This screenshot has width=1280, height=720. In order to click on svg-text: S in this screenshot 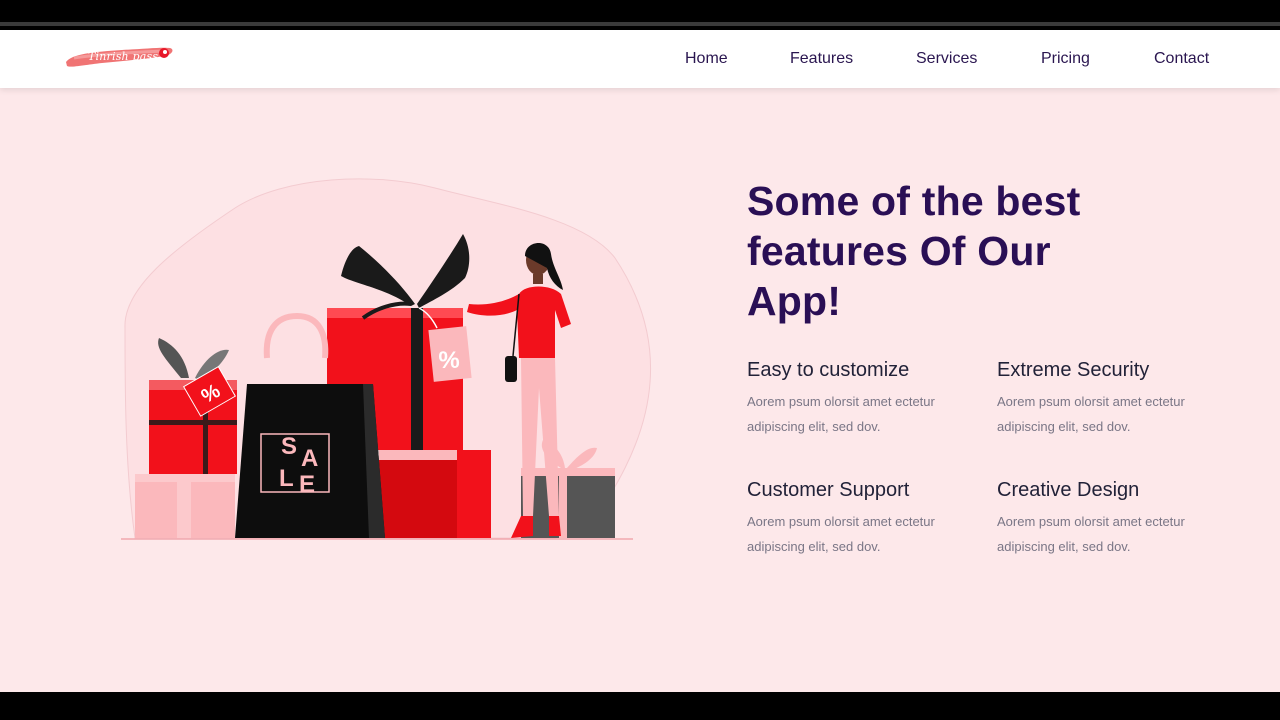, I will do `click(289, 446)`.